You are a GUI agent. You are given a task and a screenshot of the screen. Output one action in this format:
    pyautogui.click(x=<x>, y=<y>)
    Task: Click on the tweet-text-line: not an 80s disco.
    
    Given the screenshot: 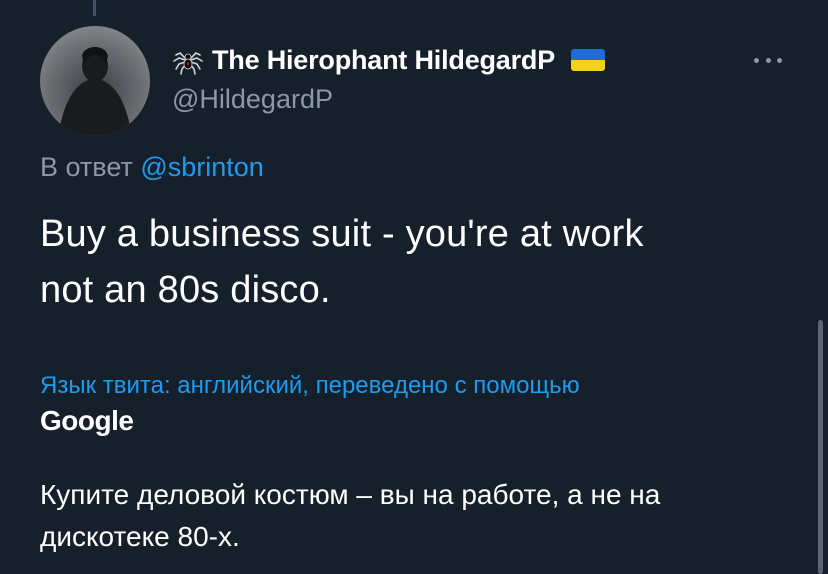 What is the action you would take?
    pyautogui.click(x=185, y=290)
    